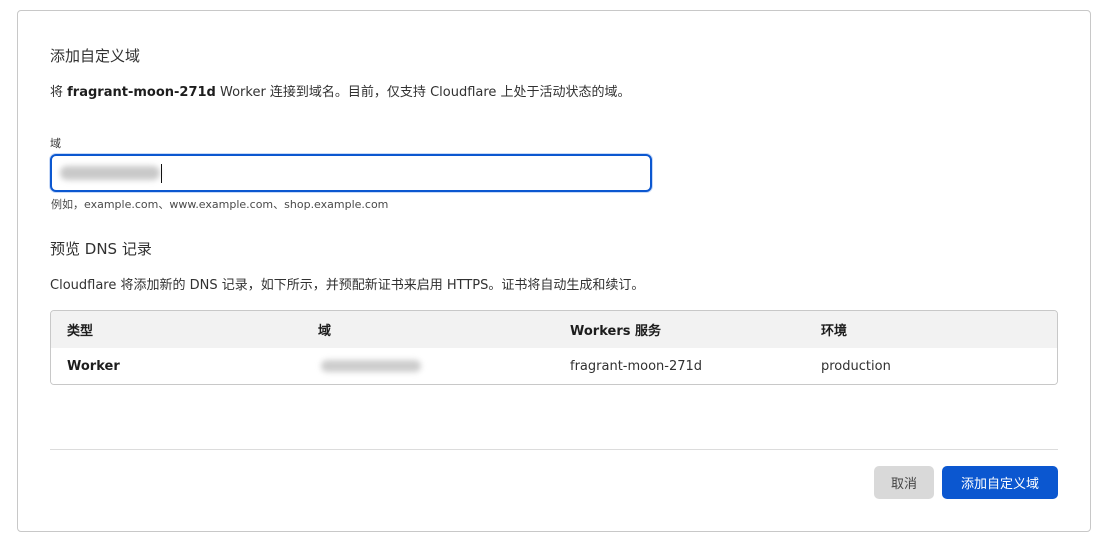 Image resolution: width=1097 pixels, height=541 pixels. What do you see at coordinates (95, 56) in the screenshot?
I see `dialog-title: 添加自定义域` at bounding box center [95, 56].